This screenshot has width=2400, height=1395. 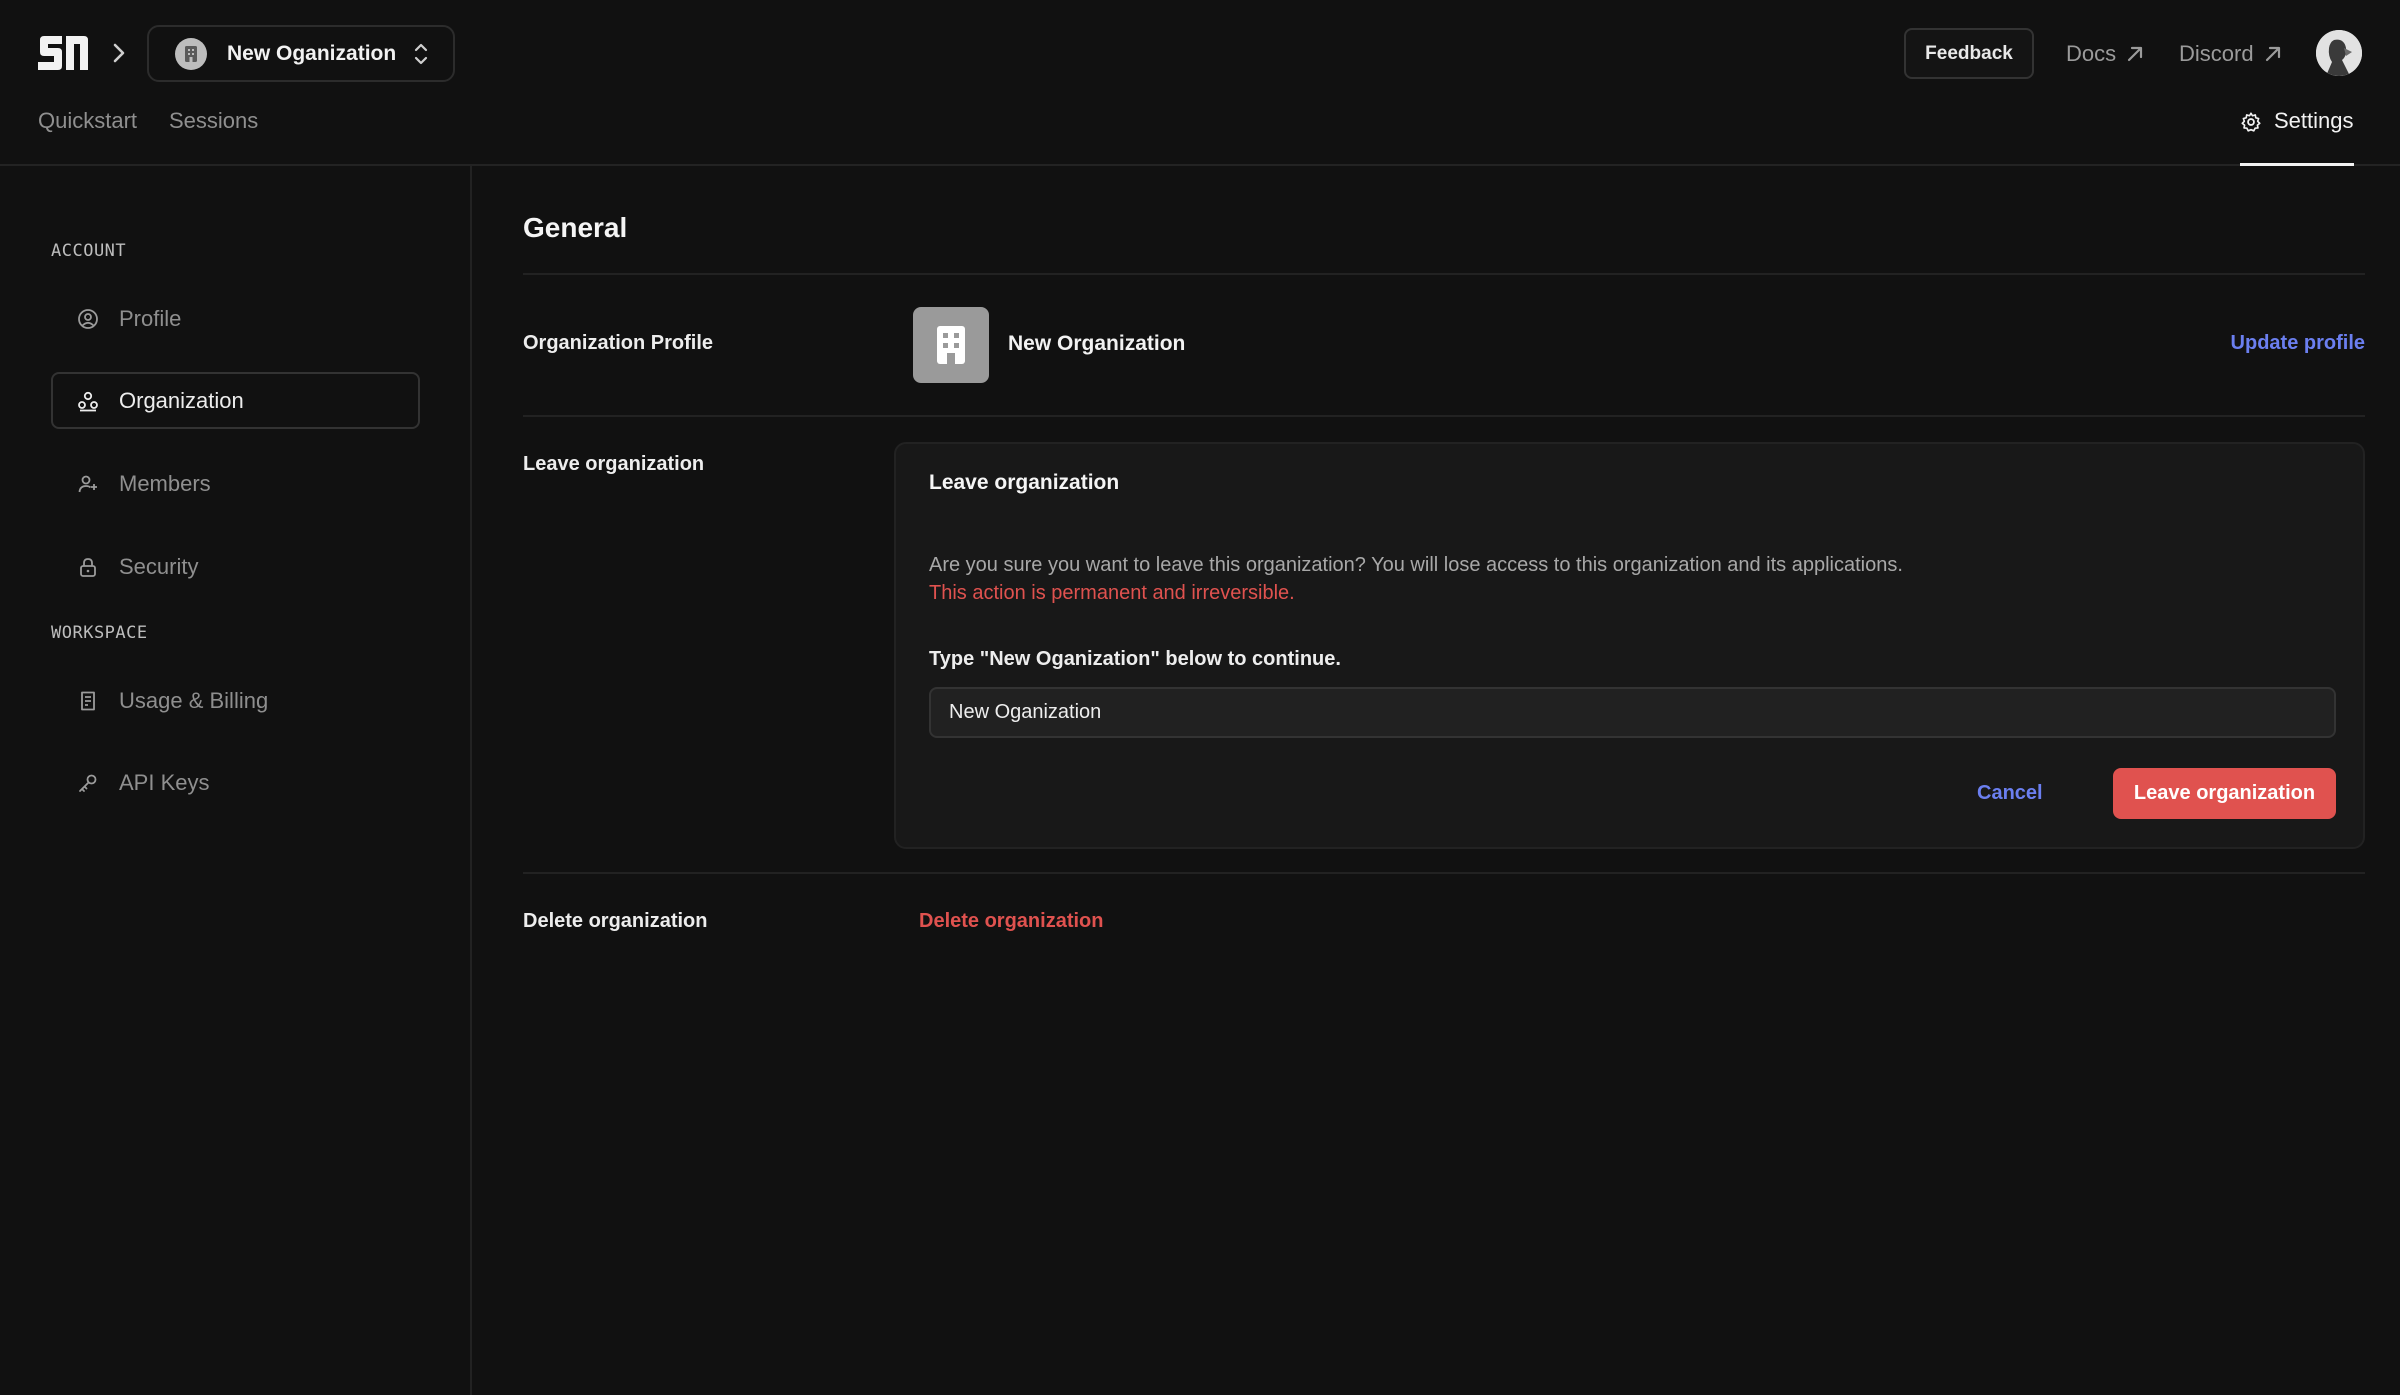 What do you see at coordinates (1011, 921) in the screenshot?
I see `delete-organization-link: Delete organization` at bounding box center [1011, 921].